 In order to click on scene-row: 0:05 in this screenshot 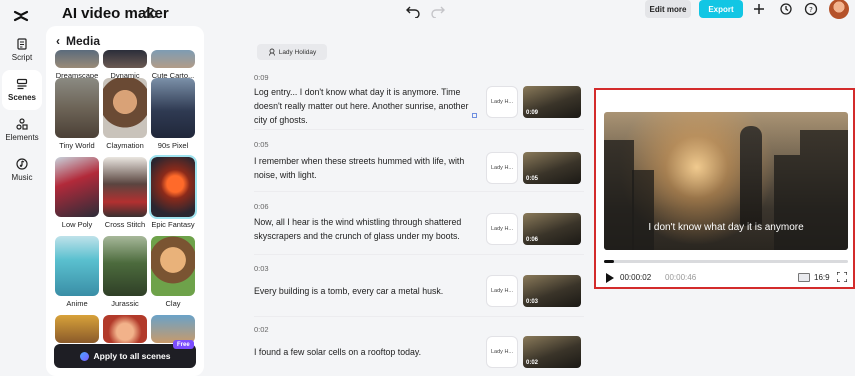, I will do `click(419, 144)`.